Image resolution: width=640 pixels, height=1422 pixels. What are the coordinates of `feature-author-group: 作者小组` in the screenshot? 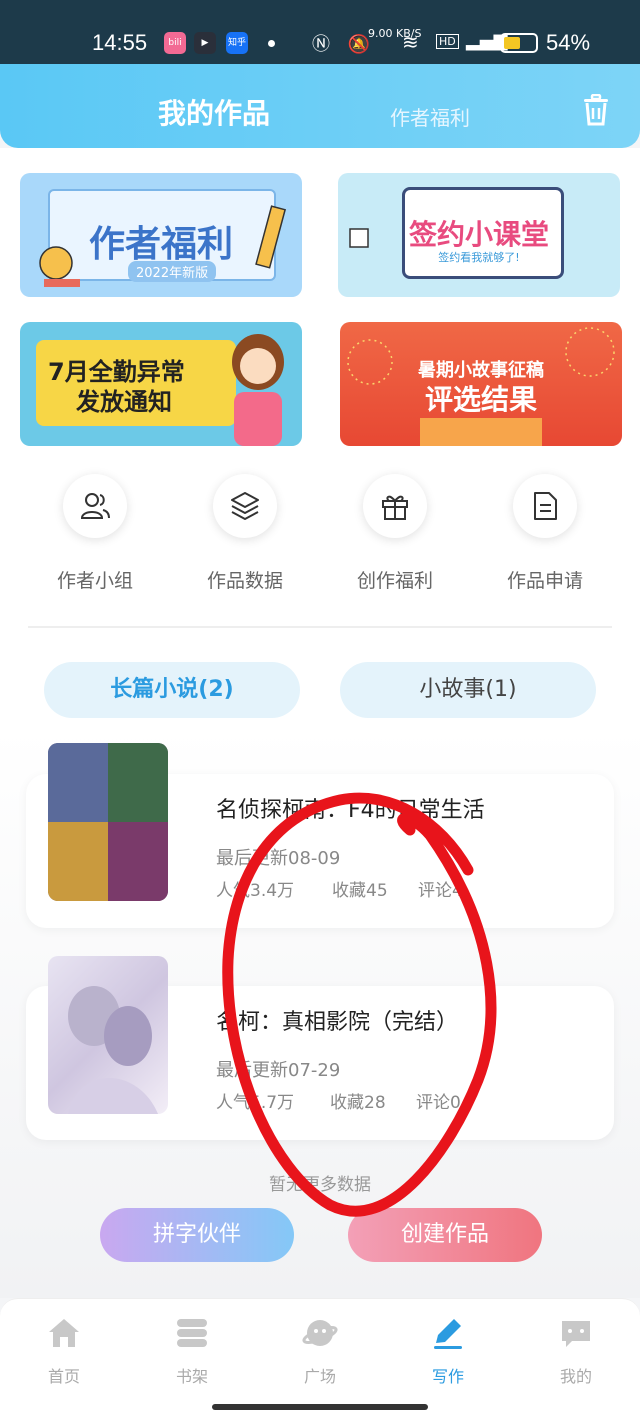 It's located at (95, 534).